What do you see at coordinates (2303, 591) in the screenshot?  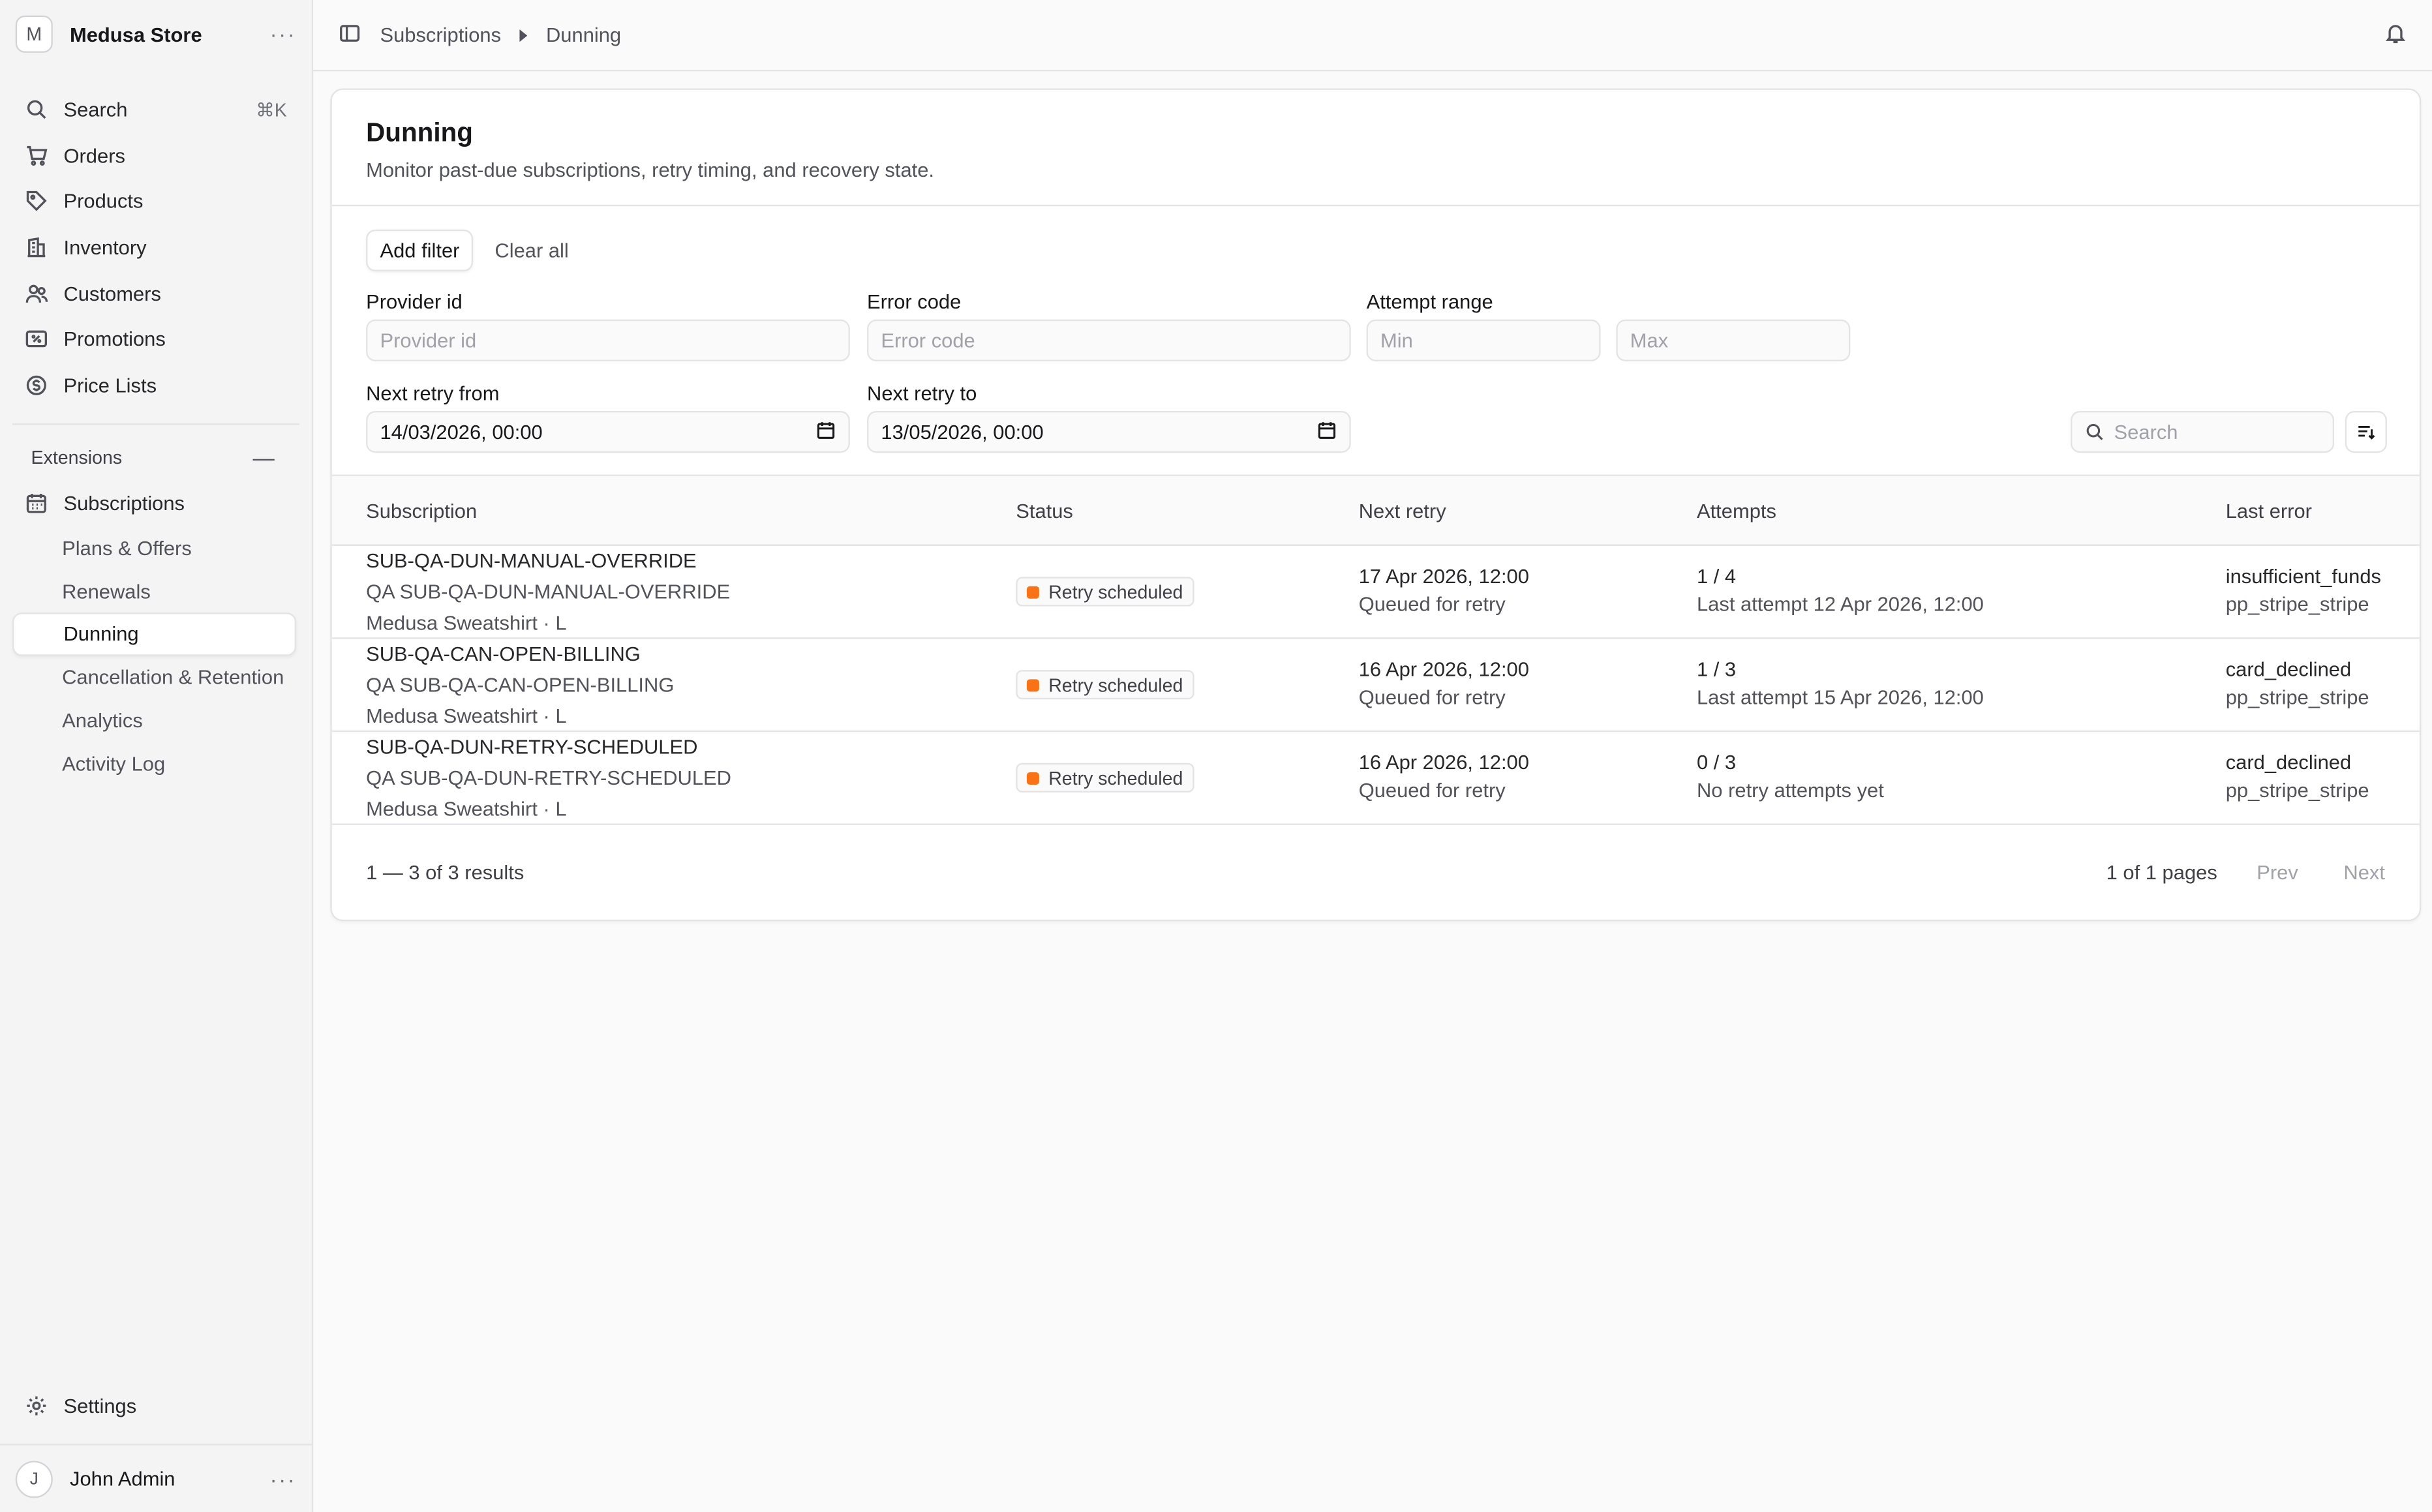 I see `last-error-cell: insufficient_funds pp_stripe_stripe` at bounding box center [2303, 591].